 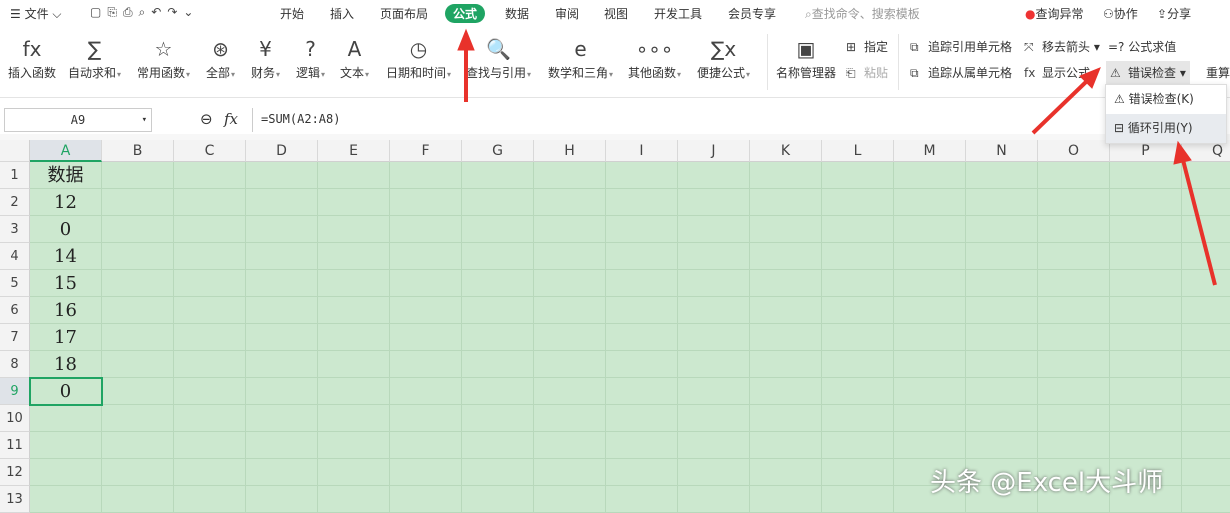 What do you see at coordinates (1199, 222) in the screenshot?
I see `arrow-to-circular-reference` at bounding box center [1199, 222].